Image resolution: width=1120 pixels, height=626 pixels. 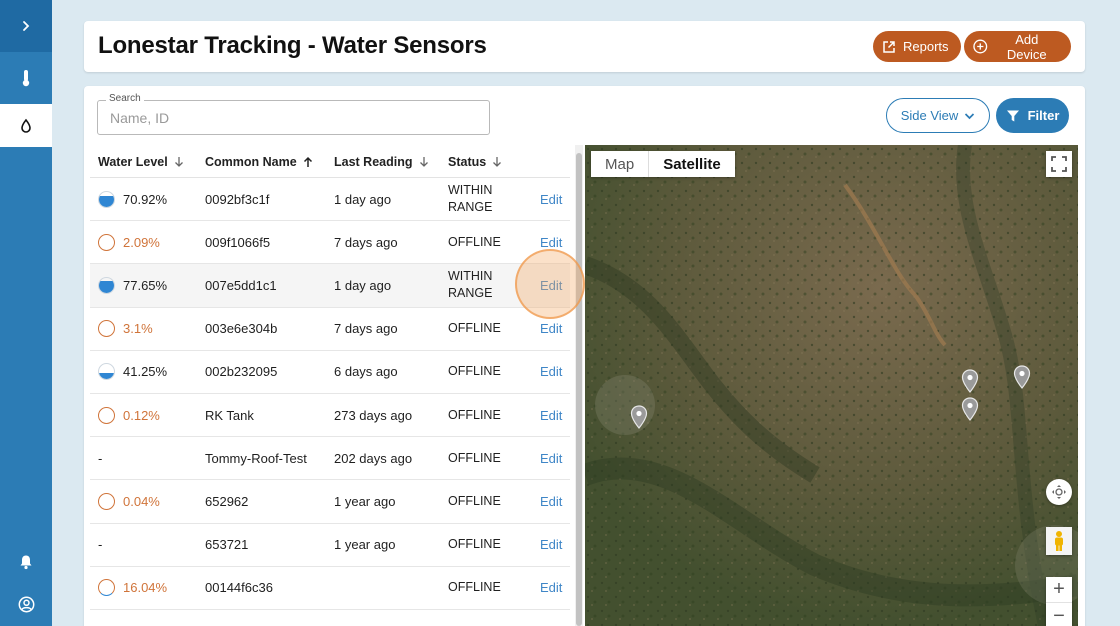 I want to click on reports-label: Reports, so click(x=926, y=46).